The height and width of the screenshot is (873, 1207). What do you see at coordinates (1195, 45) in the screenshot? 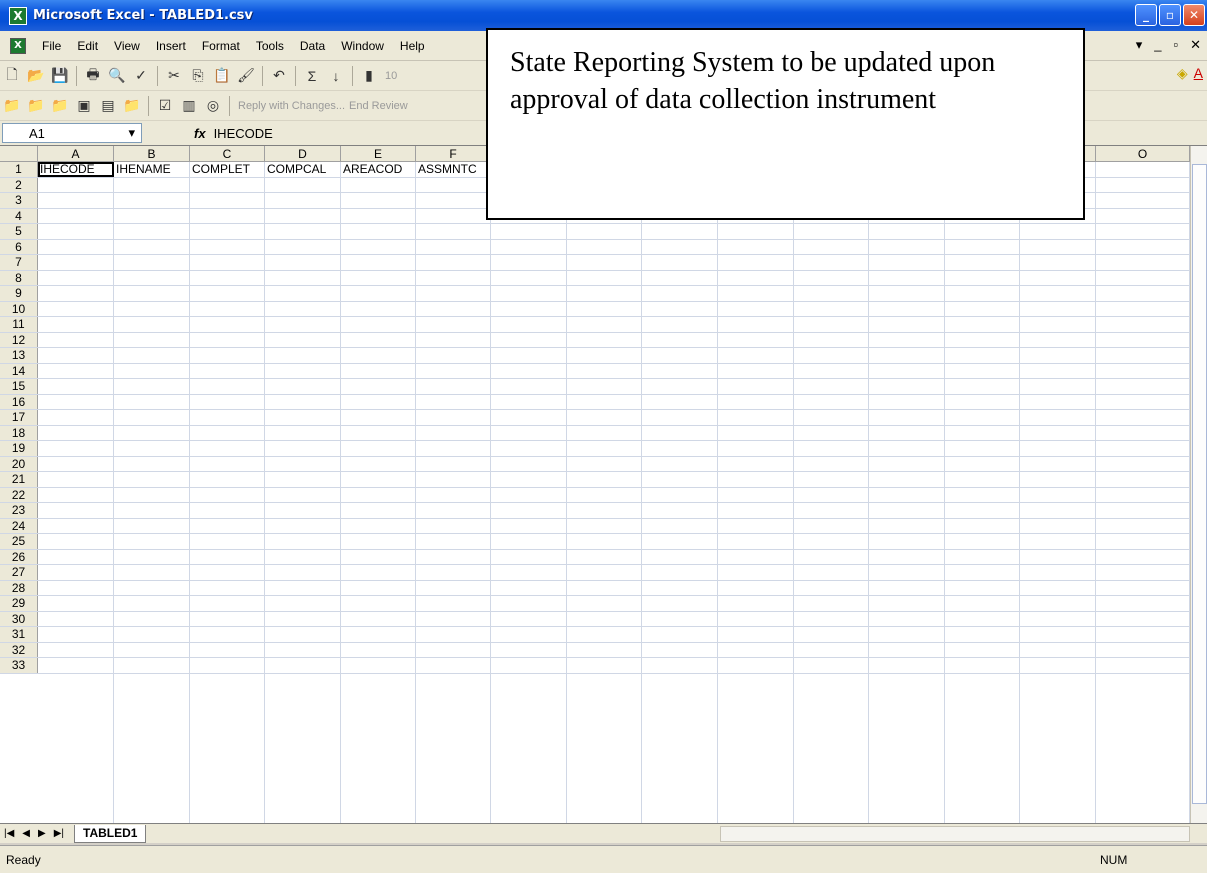
I see `doc-close-button: ✕` at bounding box center [1195, 45].